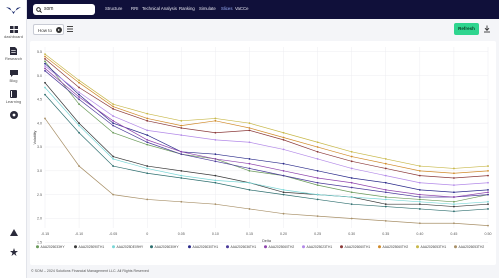 The height and width of the screenshot is (278, 499). Describe the element at coordinates (242, 8) in the screenshot. I see `nav-vacce: VaCCe` at that location.